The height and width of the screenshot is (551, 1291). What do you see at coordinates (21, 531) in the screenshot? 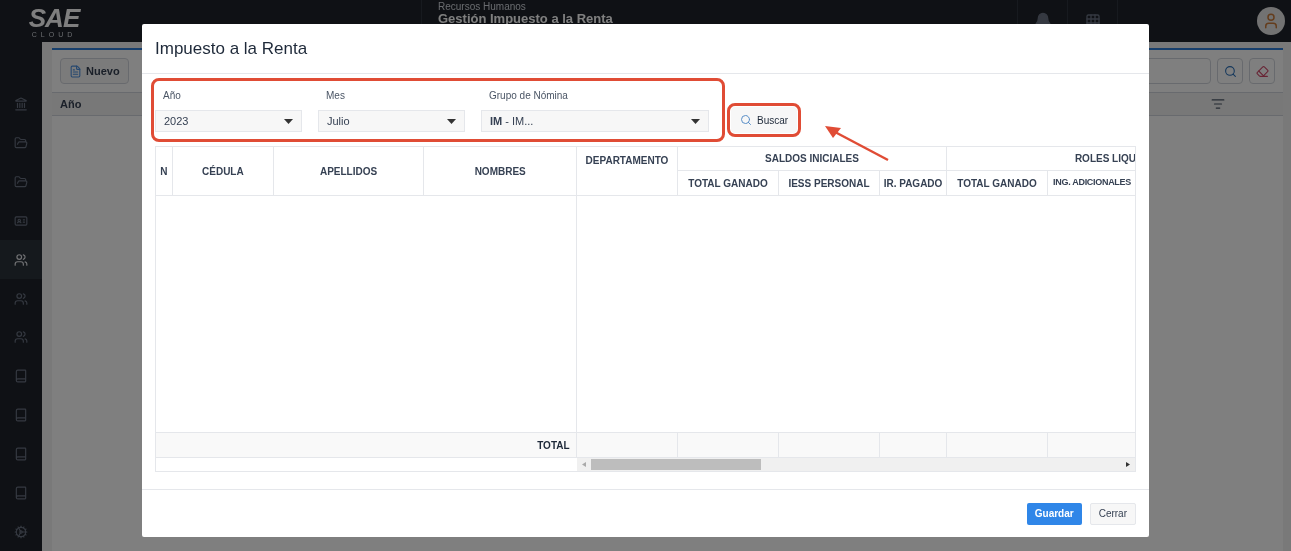
I see `gears-icon` at bounding box center [21, 531].